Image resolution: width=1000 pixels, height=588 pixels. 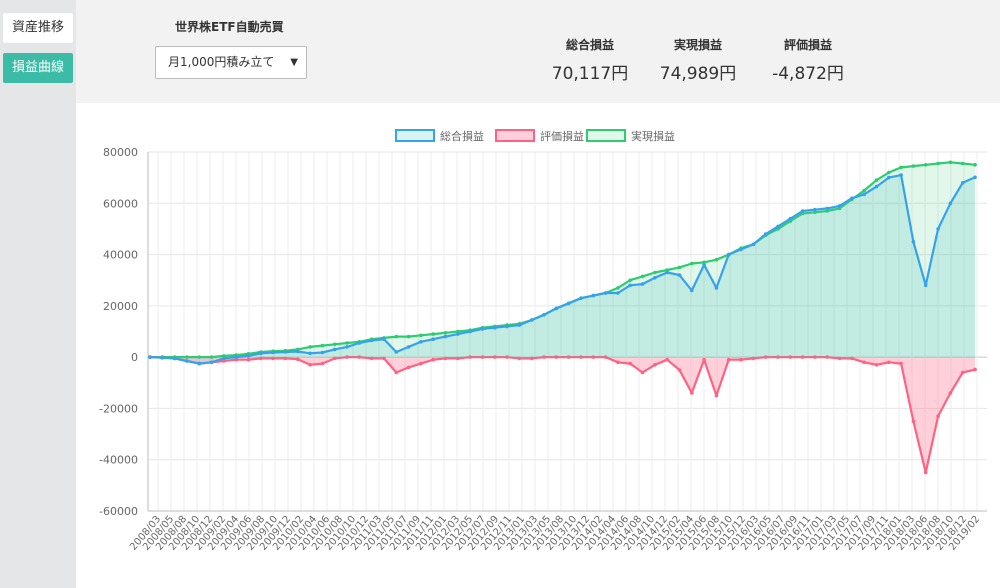 I want to click on y-tick-label: -20000, so click(x=118, y=408).